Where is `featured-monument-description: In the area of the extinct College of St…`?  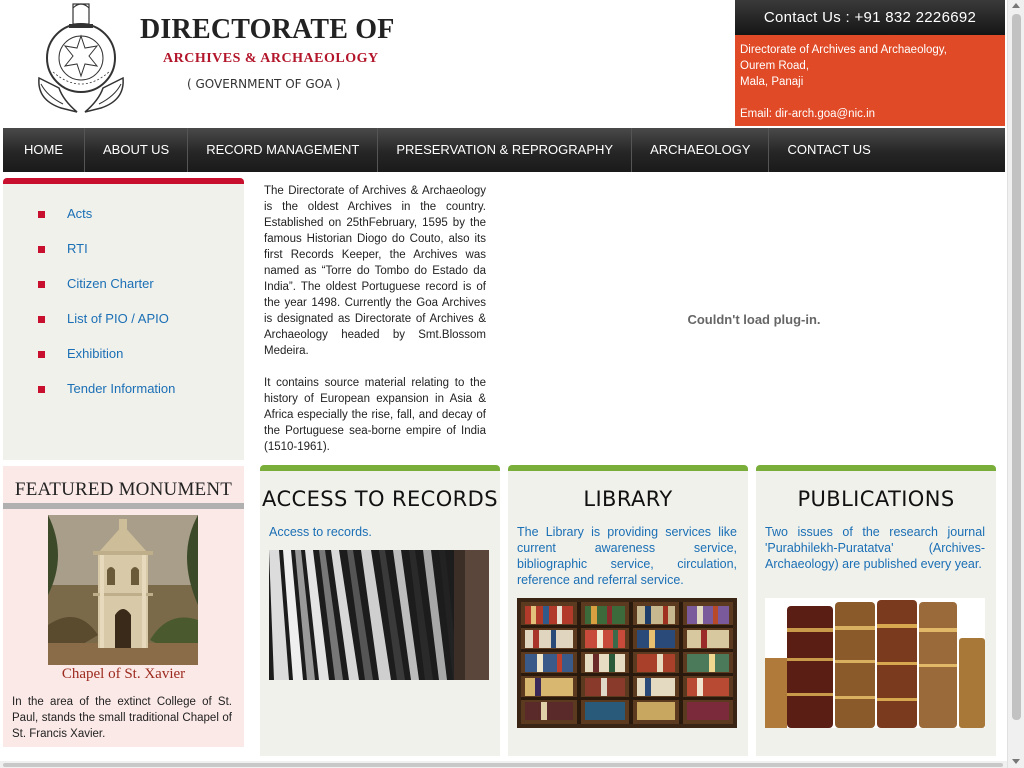
featured-monument-description: In the area of the extinct College of St… is located at coordinates (122, 718).